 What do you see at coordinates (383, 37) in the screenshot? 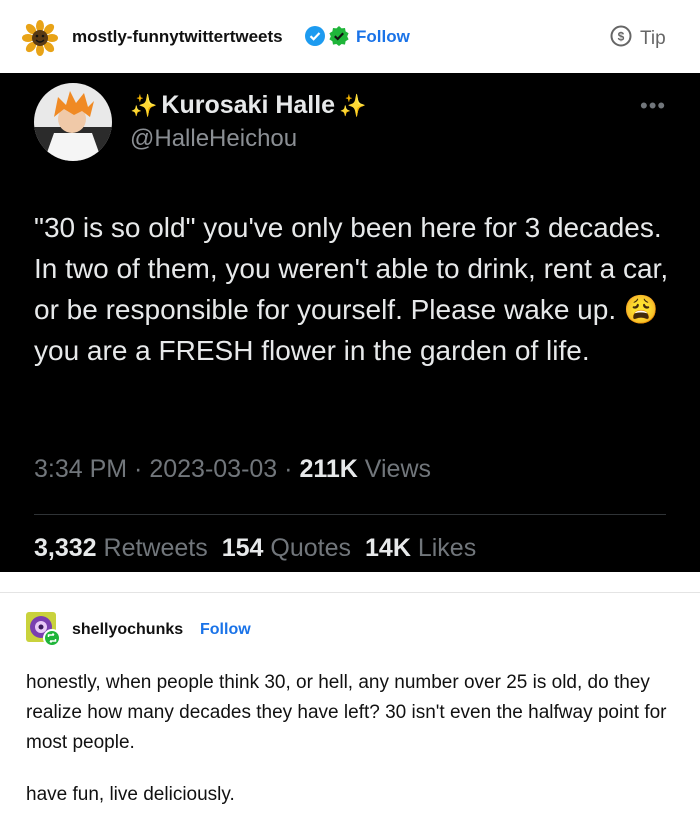
I see `follow-button: Follow` at bounding box center [383, 37].